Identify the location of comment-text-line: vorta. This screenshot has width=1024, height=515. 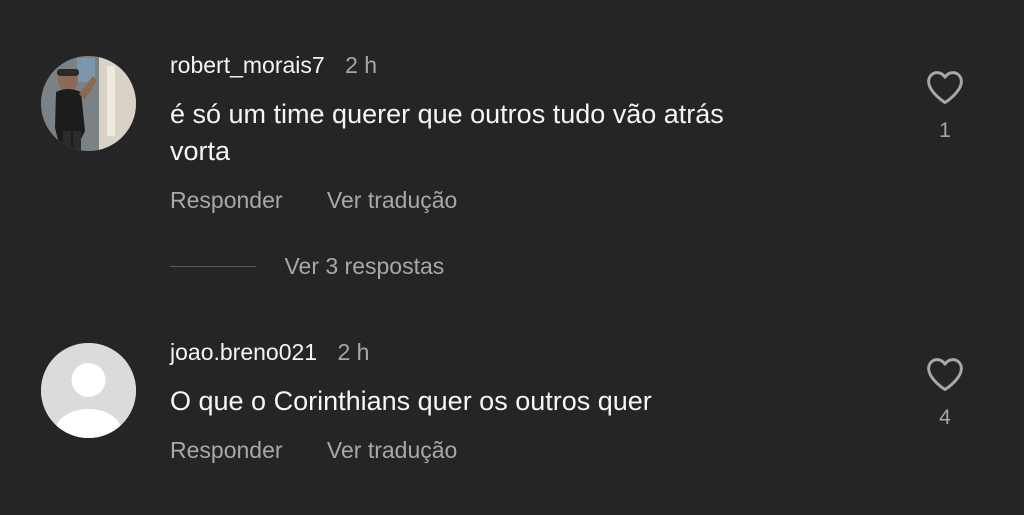
(200, 151).